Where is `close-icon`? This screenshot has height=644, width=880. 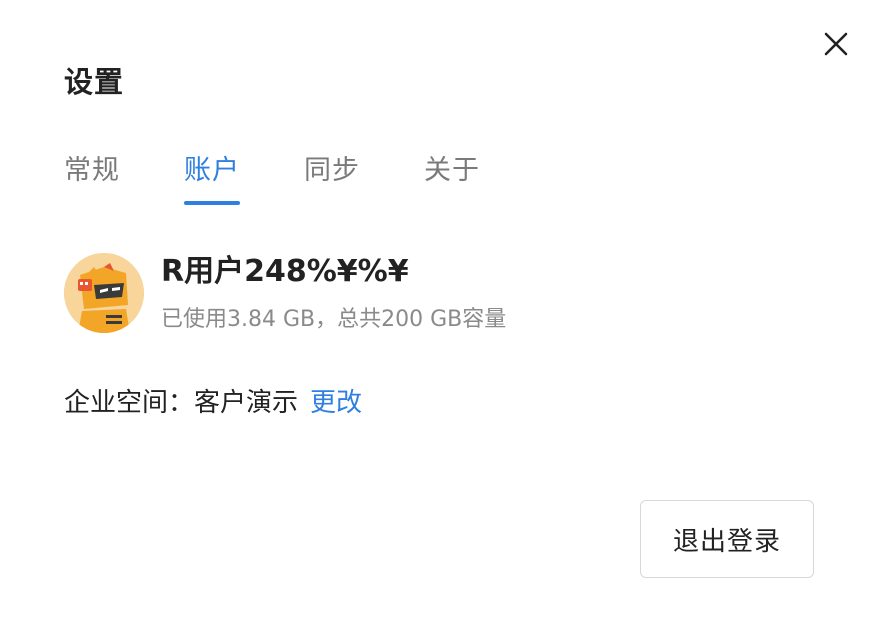 close-icon is located at coordinates (836, 44).